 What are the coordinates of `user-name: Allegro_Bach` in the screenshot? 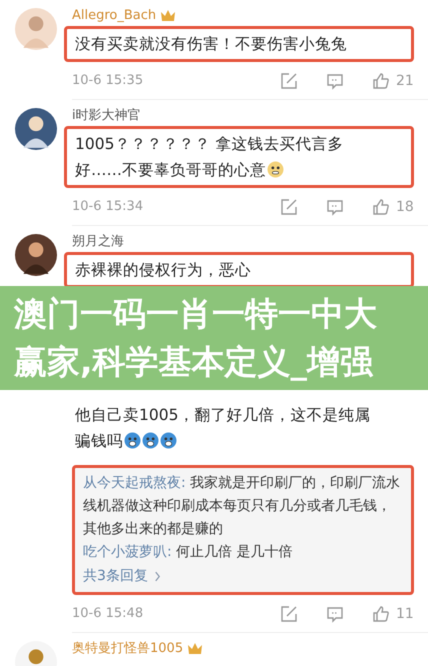 It's located at (114, 15).